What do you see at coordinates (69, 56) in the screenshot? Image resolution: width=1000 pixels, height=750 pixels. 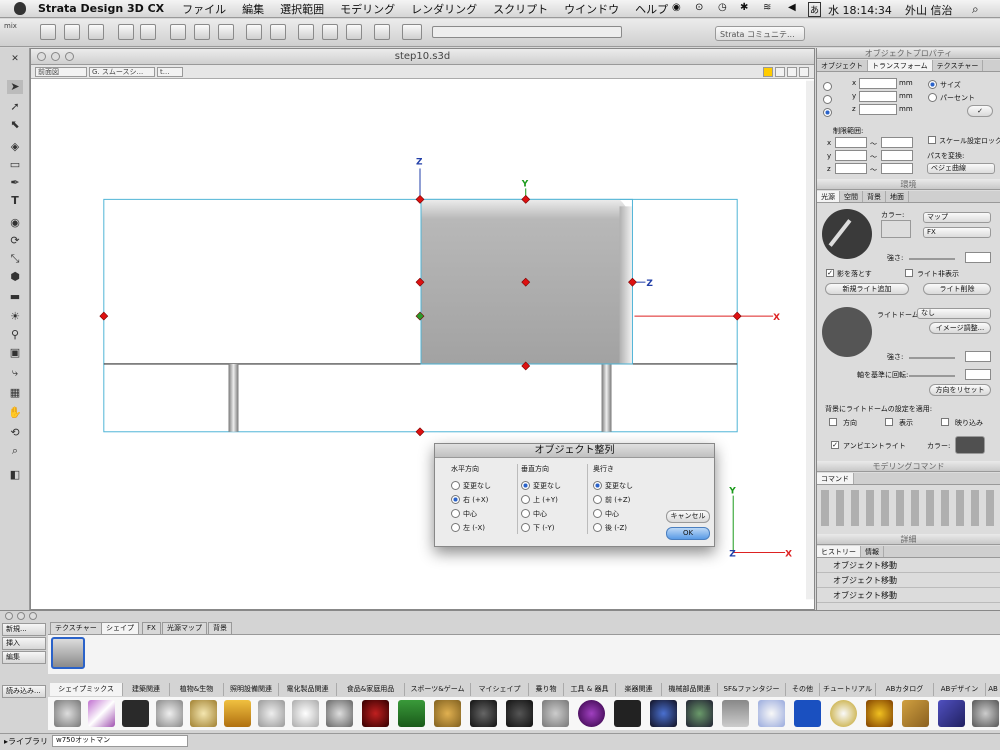 I see `zoom-window-icon` at bounding box center [69, 56].